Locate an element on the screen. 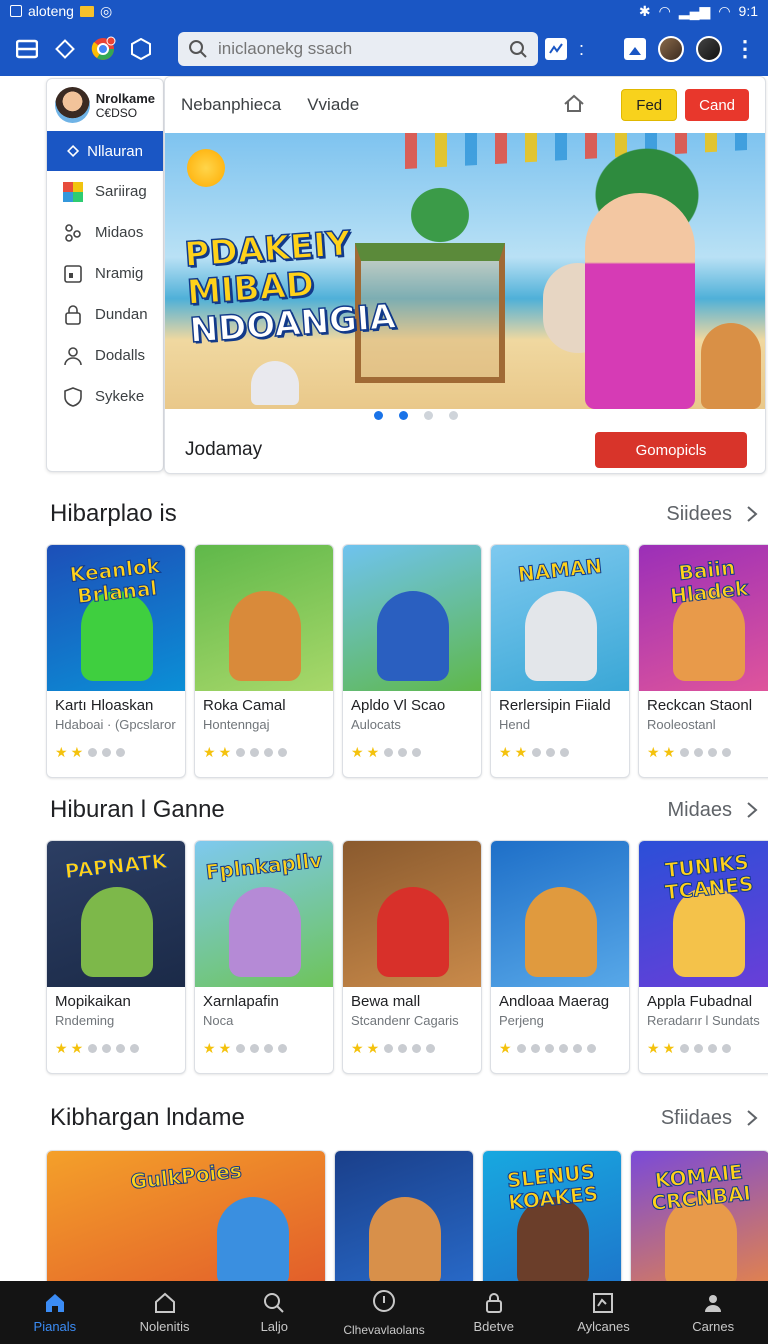 Image resolution: width=768 pixels, height=1344 pixels. voice-search-icon is located at coordinates (518, 49).